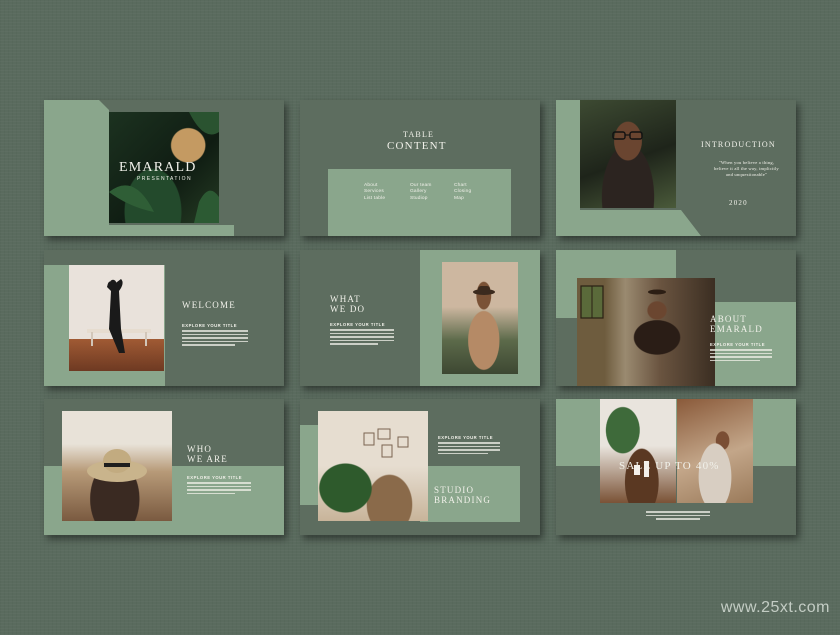 The width and height of the screenshot is (840, 635). Describe the element at coordinates (200, 449) in the screenshot. I see `who-we-are-title-line1: WHO` at that location.